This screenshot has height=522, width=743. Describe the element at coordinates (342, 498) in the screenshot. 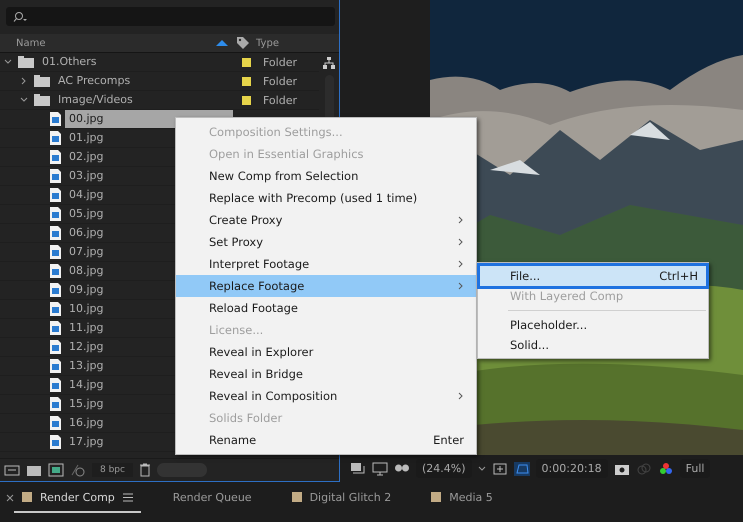

I see `panel-tab: Digital Glitch 2` at that location.